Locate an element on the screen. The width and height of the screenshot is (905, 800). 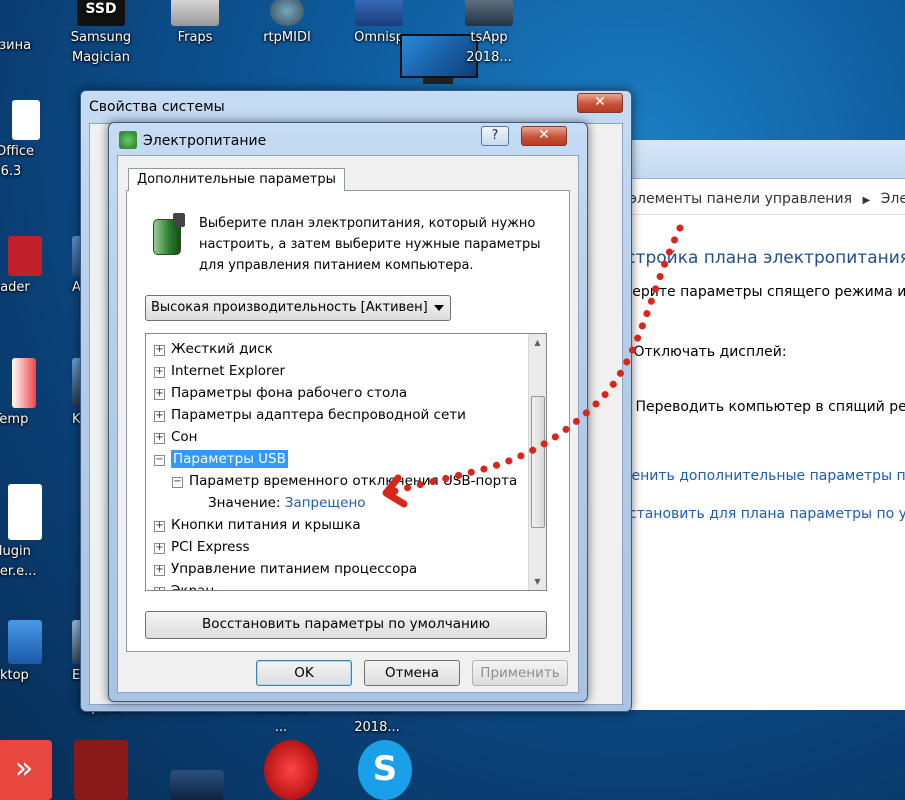
system-properties-title: Свойства системы is located at coordinates (157, 107).